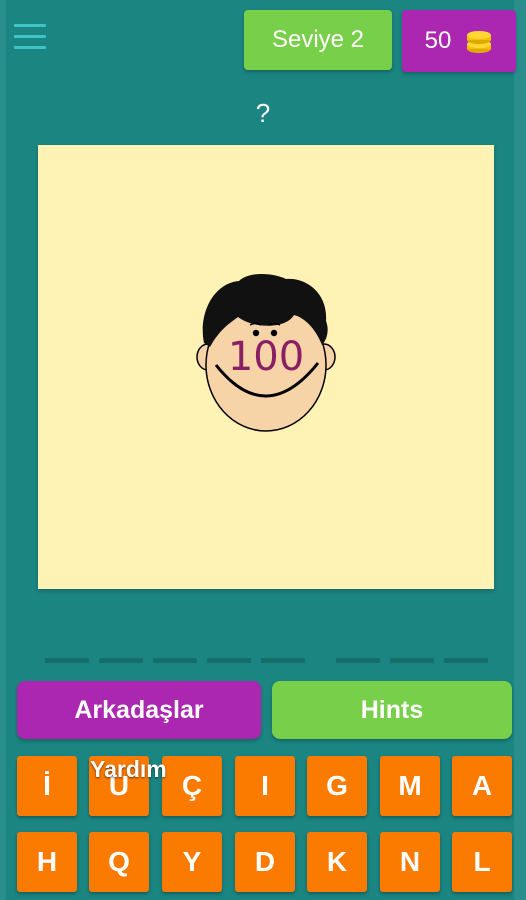 The width and height of the screenshot is (526, 900). What do you see at coordinates (265, 786) in the screenshot?
I see `letter-key: I` at bounding box center [265, 786].